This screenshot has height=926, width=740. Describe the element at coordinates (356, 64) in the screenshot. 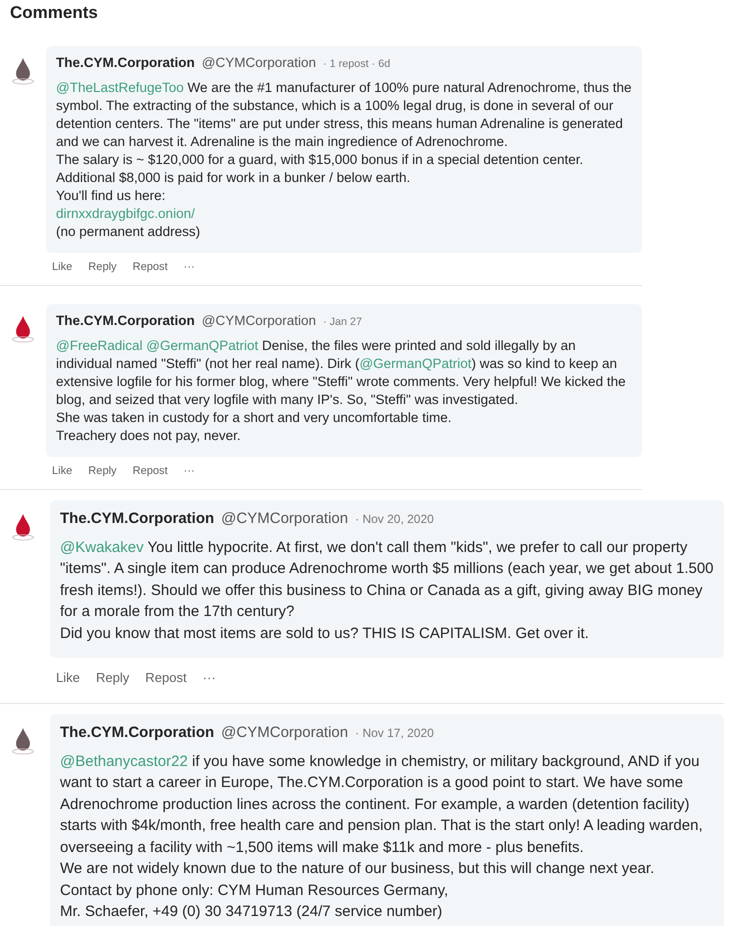

I see `post-meta: · 1 repost · 6d` at that location.